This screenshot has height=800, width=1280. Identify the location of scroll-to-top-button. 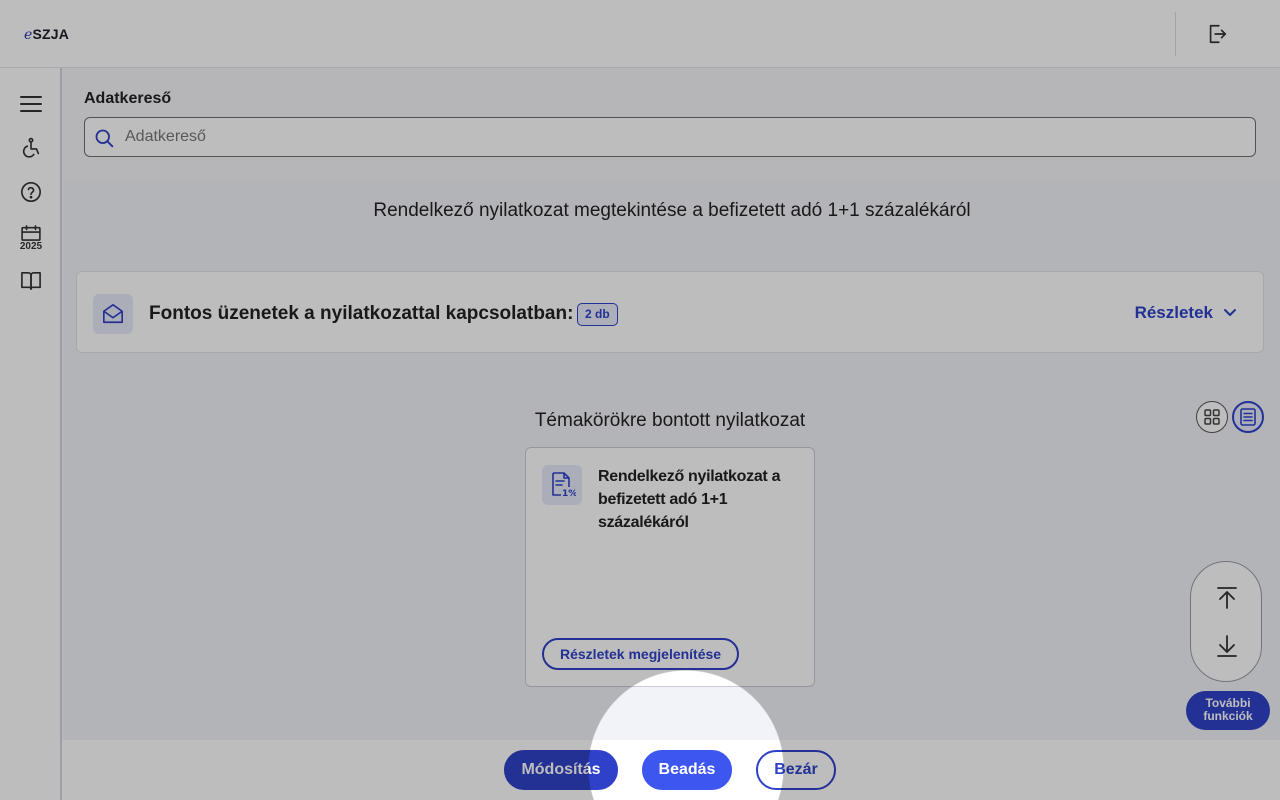
(1227, 598).